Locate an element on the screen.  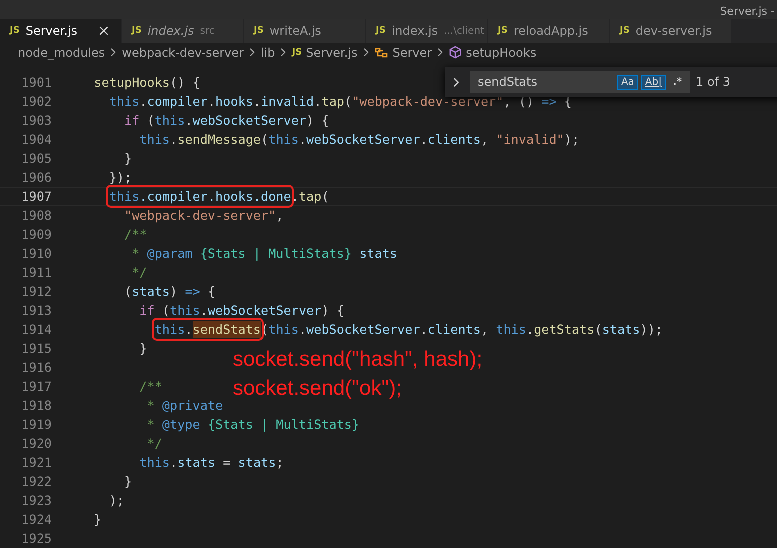
find-field: sendStats Aa Ab| .* is located at coordinates (580, 82).